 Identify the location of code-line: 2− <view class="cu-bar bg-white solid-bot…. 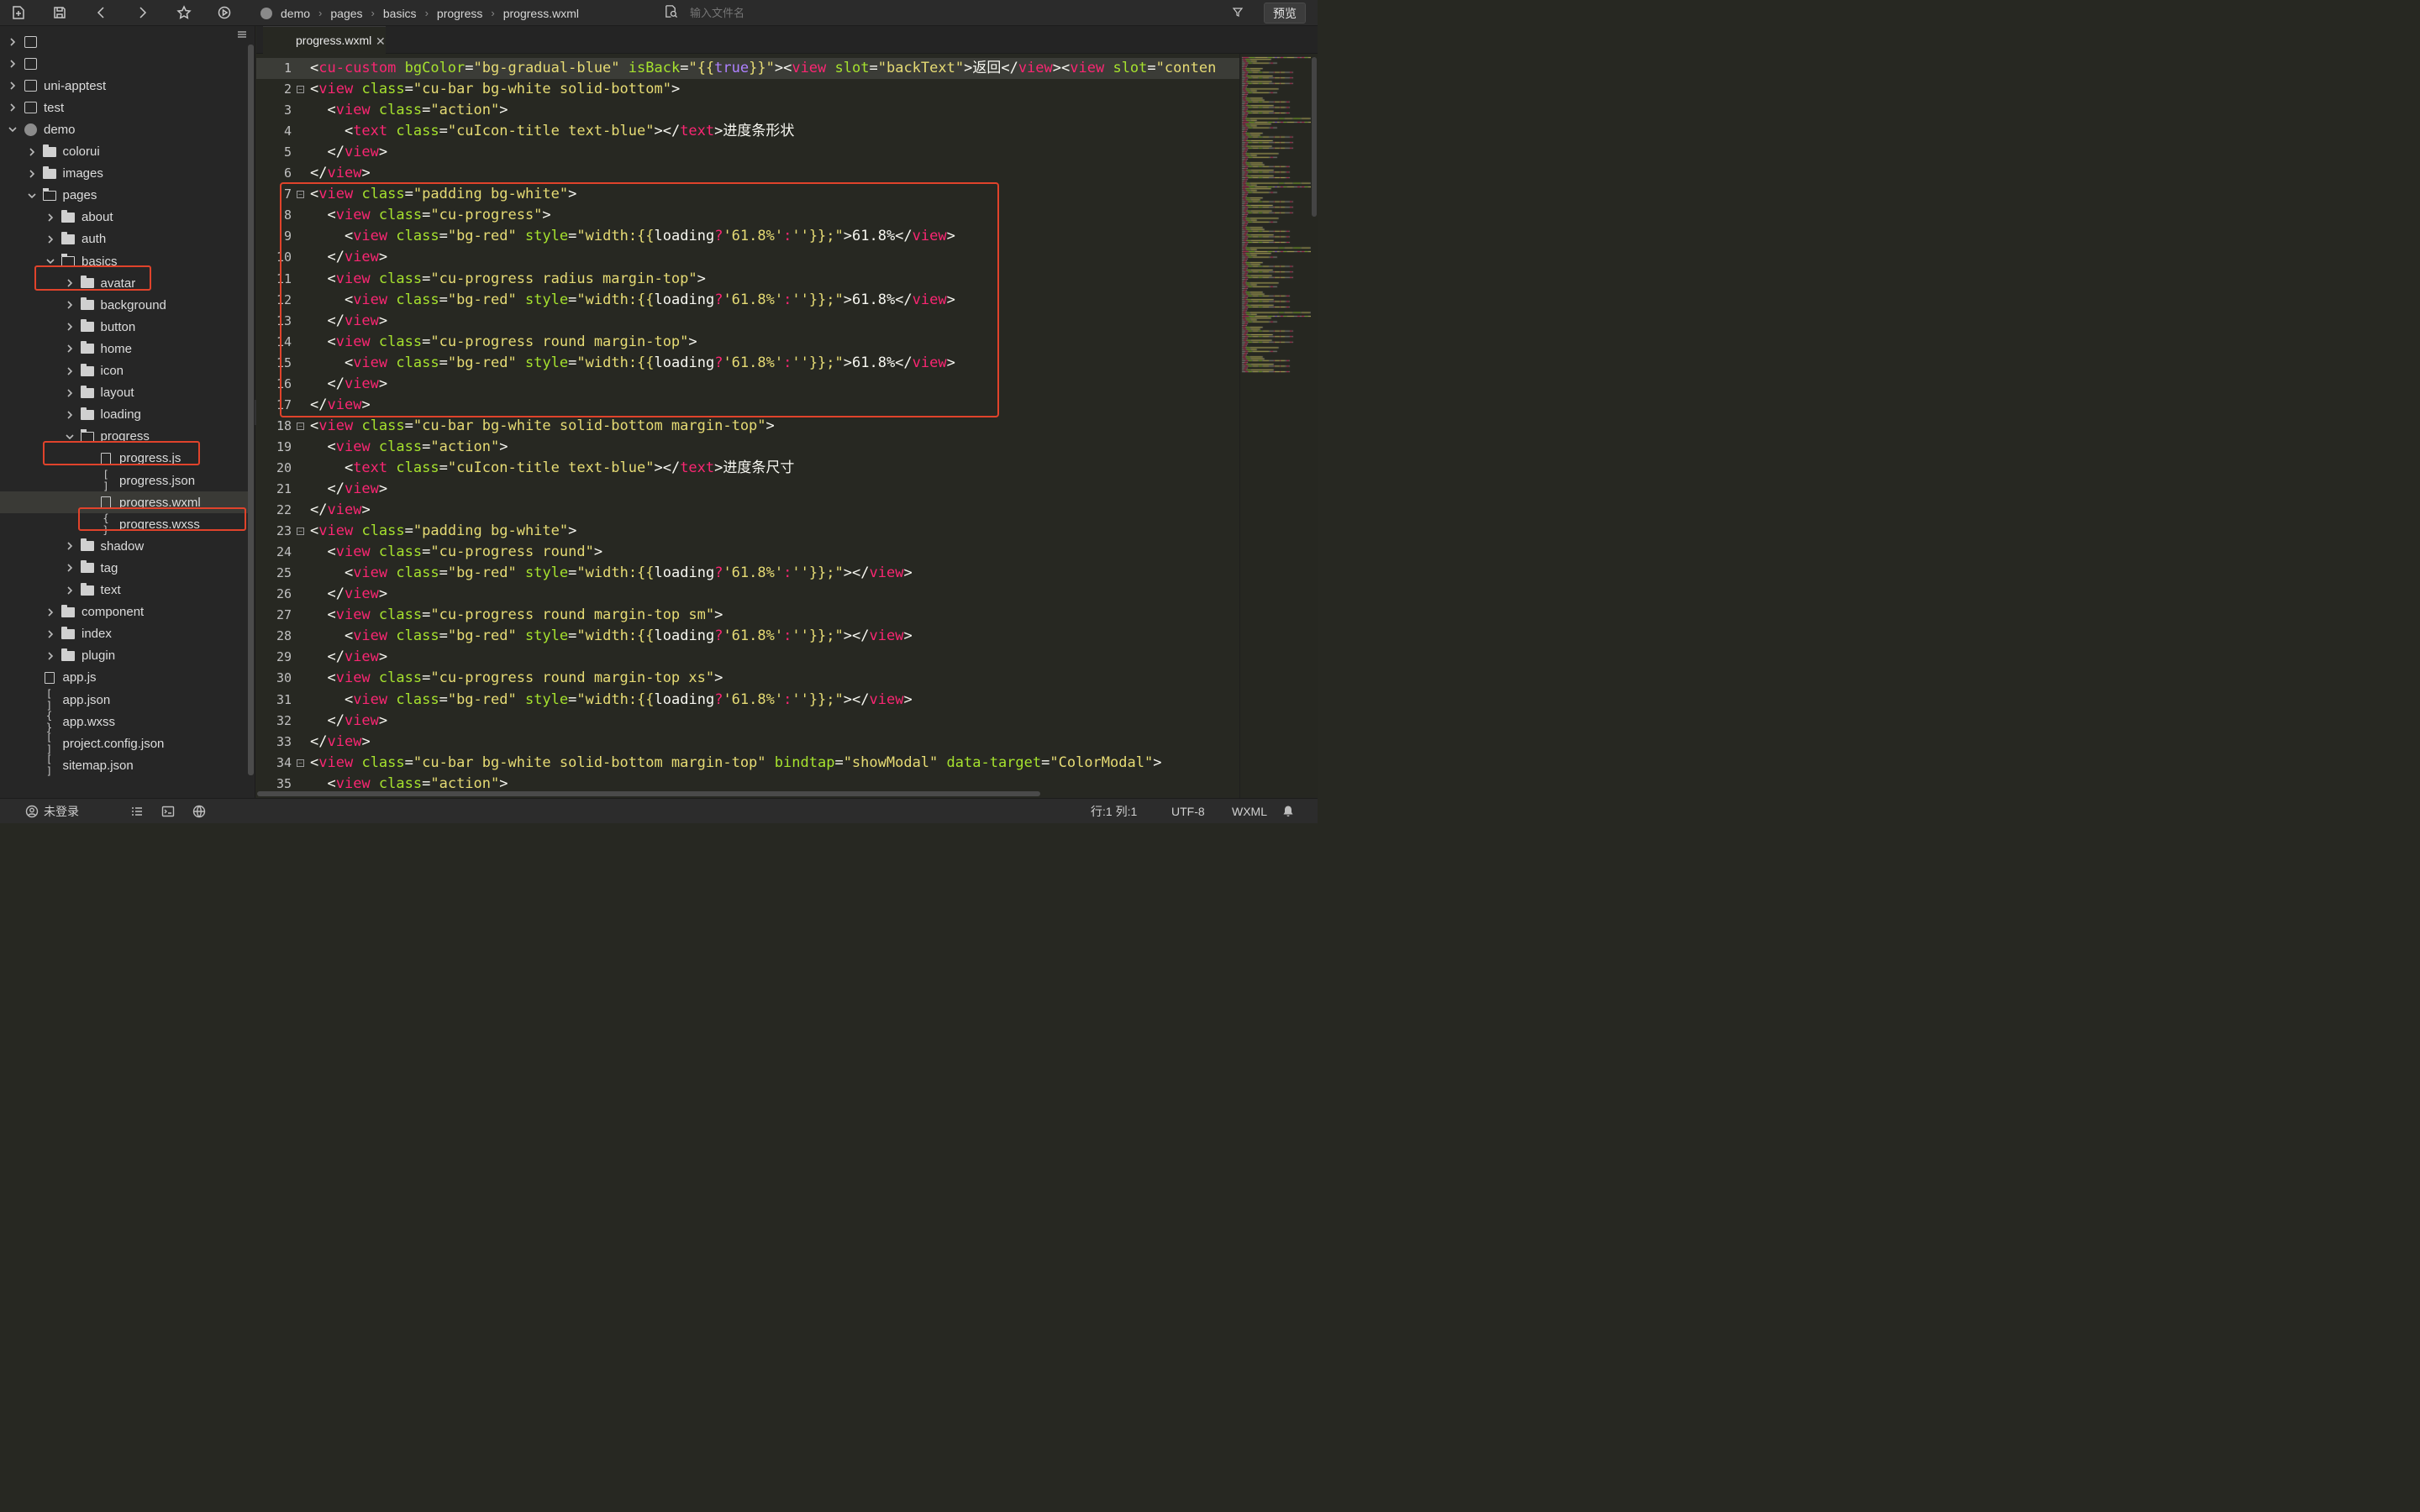
(748, 89).